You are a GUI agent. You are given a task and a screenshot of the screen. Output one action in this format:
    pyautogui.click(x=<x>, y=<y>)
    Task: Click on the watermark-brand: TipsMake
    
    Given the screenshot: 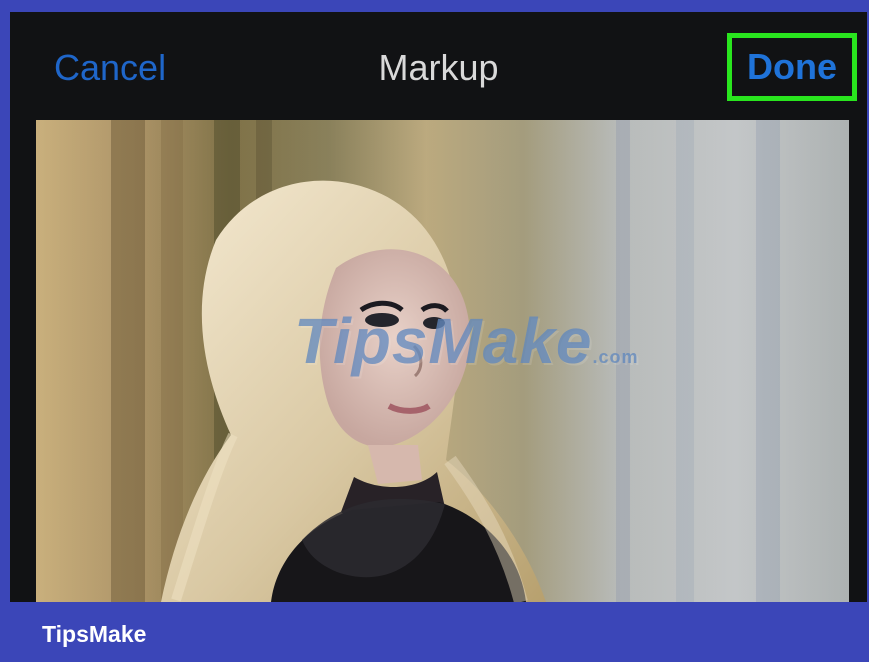 What is the action you would take?
    pyautogui.click(x=443, y=341)
    